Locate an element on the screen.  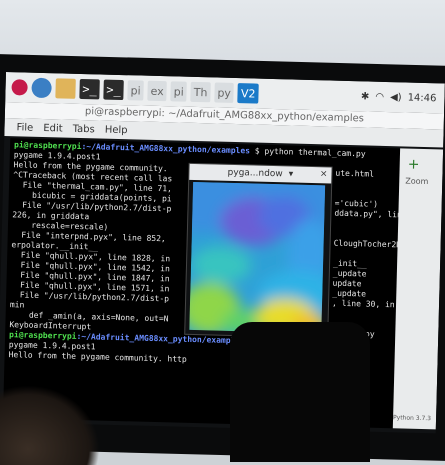
pygame-window: pyga...ndow ▾ × is located at coordinates (258, 251).